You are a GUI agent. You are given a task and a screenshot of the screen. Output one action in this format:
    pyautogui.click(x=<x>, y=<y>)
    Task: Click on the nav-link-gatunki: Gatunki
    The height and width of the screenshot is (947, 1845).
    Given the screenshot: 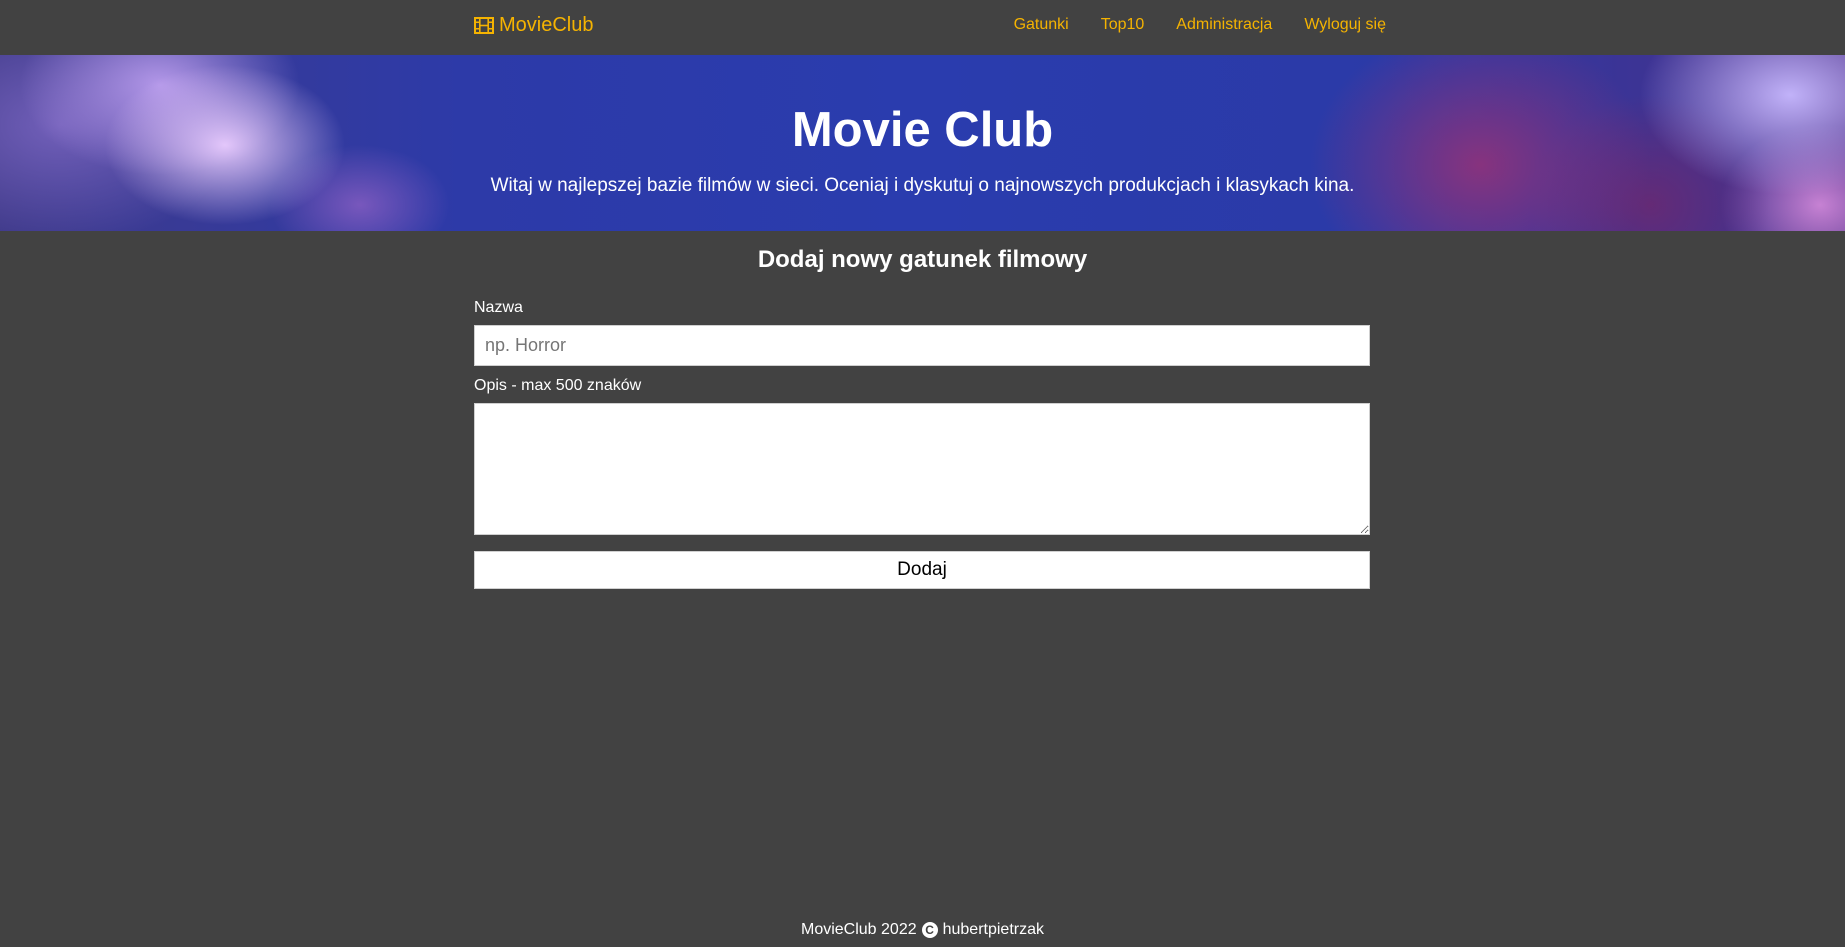 What is the action you would take?
    pyautogui.click(x=1041, y=24)
    